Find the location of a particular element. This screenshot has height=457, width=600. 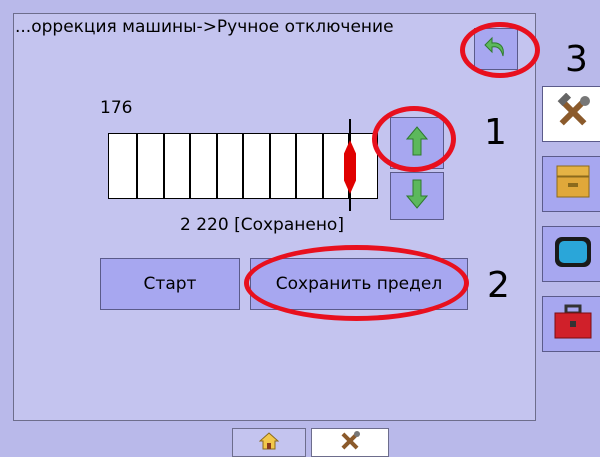

sidebar-monitor is located at coordinates (571, 254).